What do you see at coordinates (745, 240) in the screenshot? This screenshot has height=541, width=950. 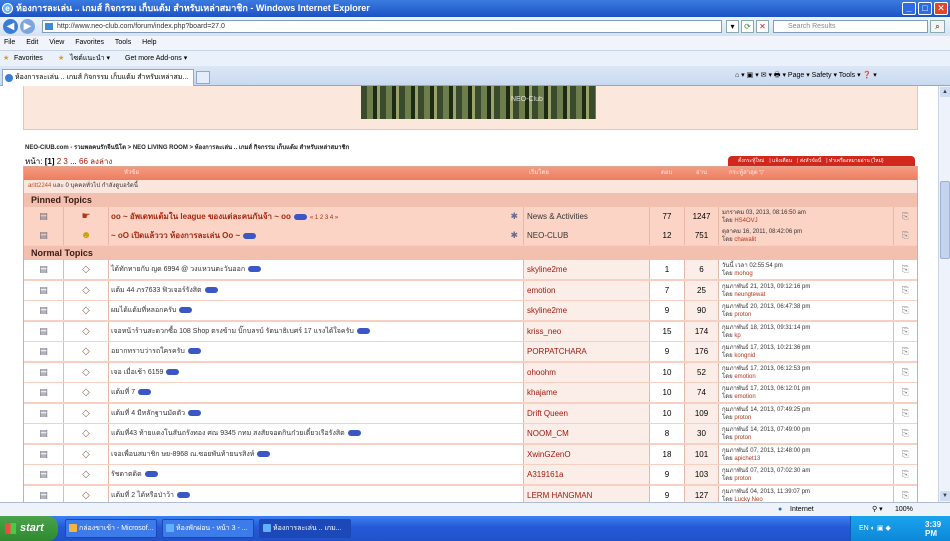 I see `last-poster-link: chawalit` at bounding box center [745, 240].